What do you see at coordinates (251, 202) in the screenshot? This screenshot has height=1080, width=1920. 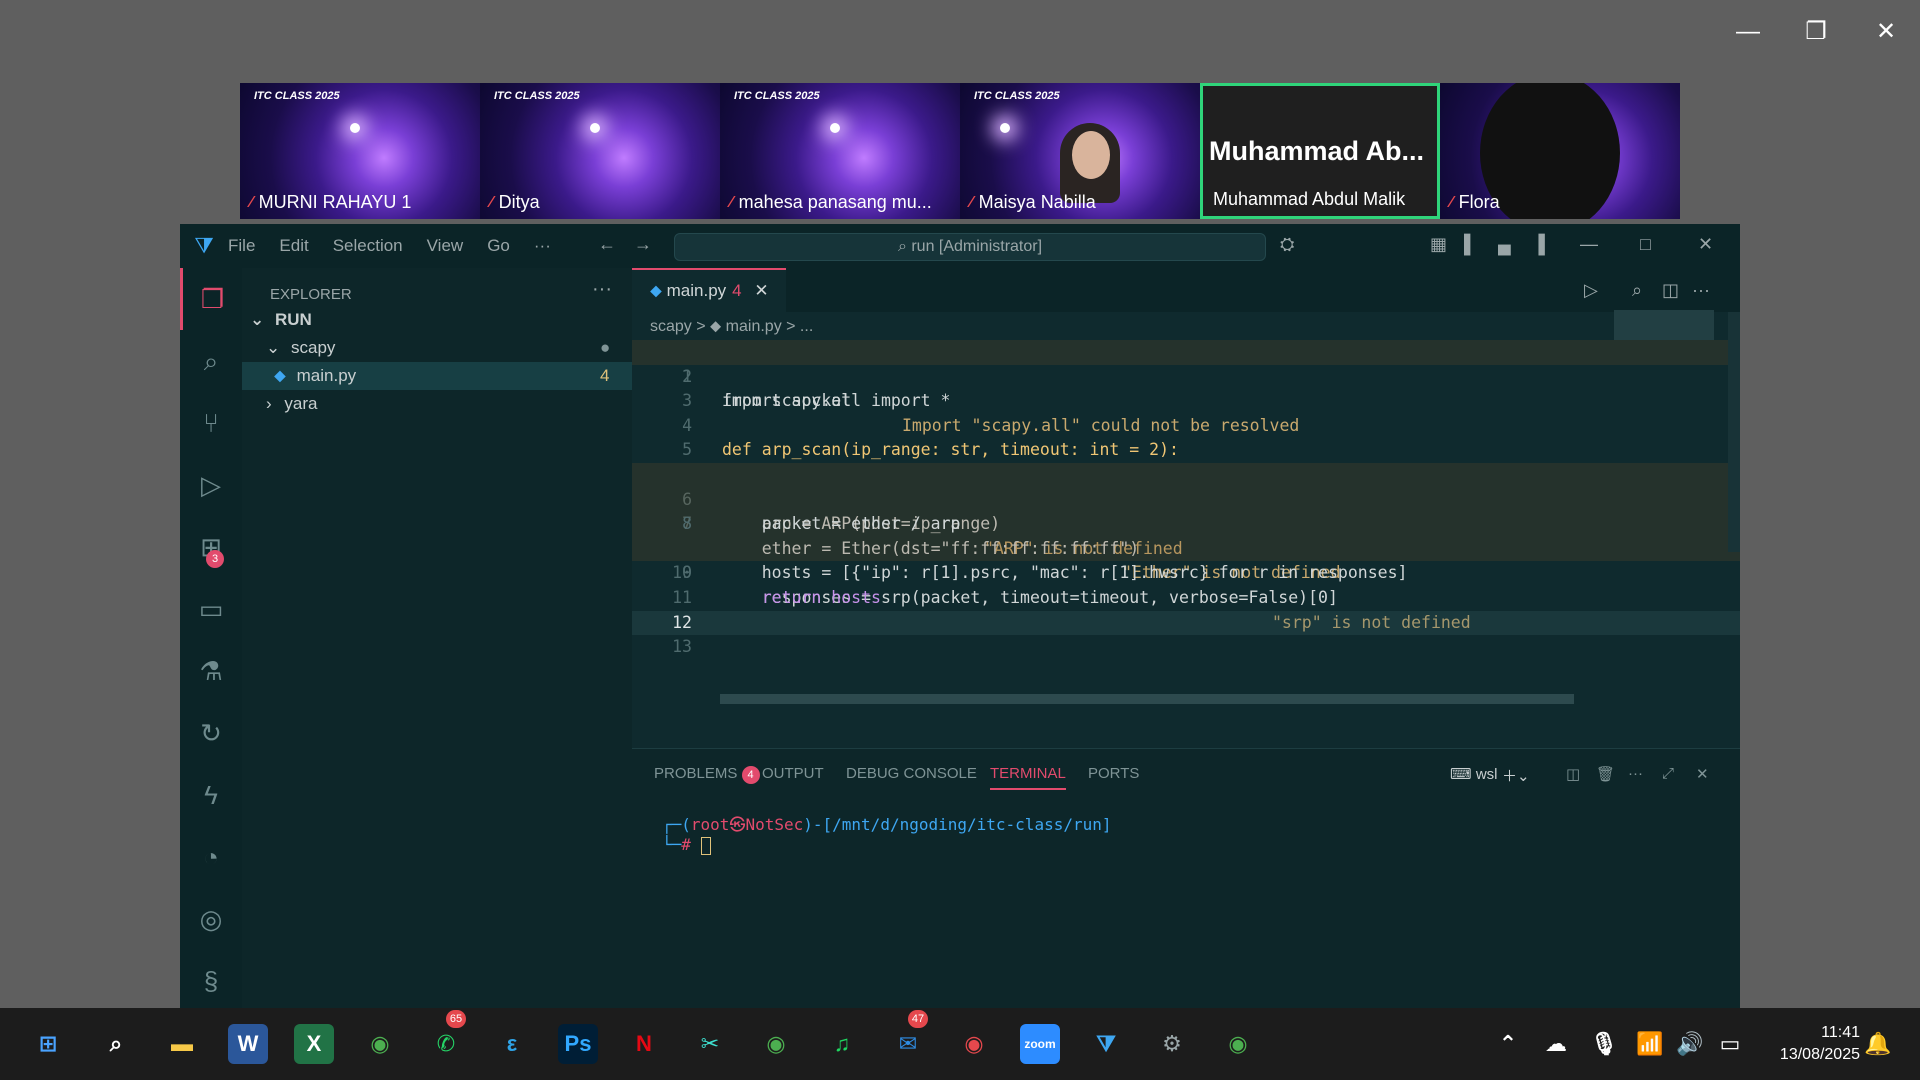 I see `mic-muted-icon: ⁄` at bounding box center [251, 202].